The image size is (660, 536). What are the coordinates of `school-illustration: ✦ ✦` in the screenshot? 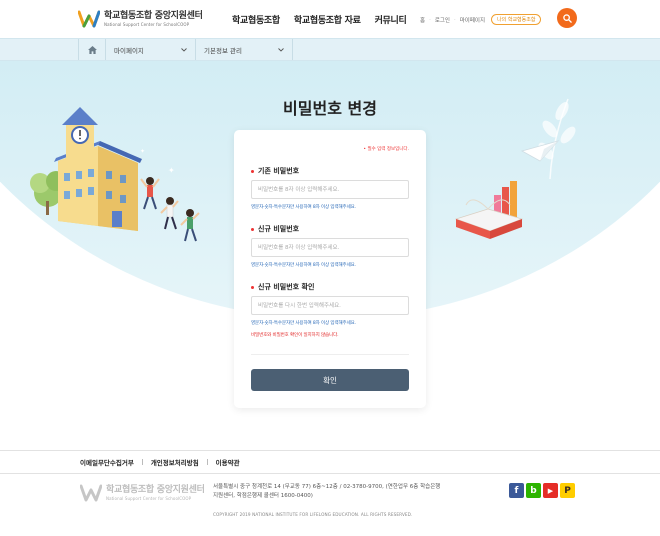 It's located at (115, 174).